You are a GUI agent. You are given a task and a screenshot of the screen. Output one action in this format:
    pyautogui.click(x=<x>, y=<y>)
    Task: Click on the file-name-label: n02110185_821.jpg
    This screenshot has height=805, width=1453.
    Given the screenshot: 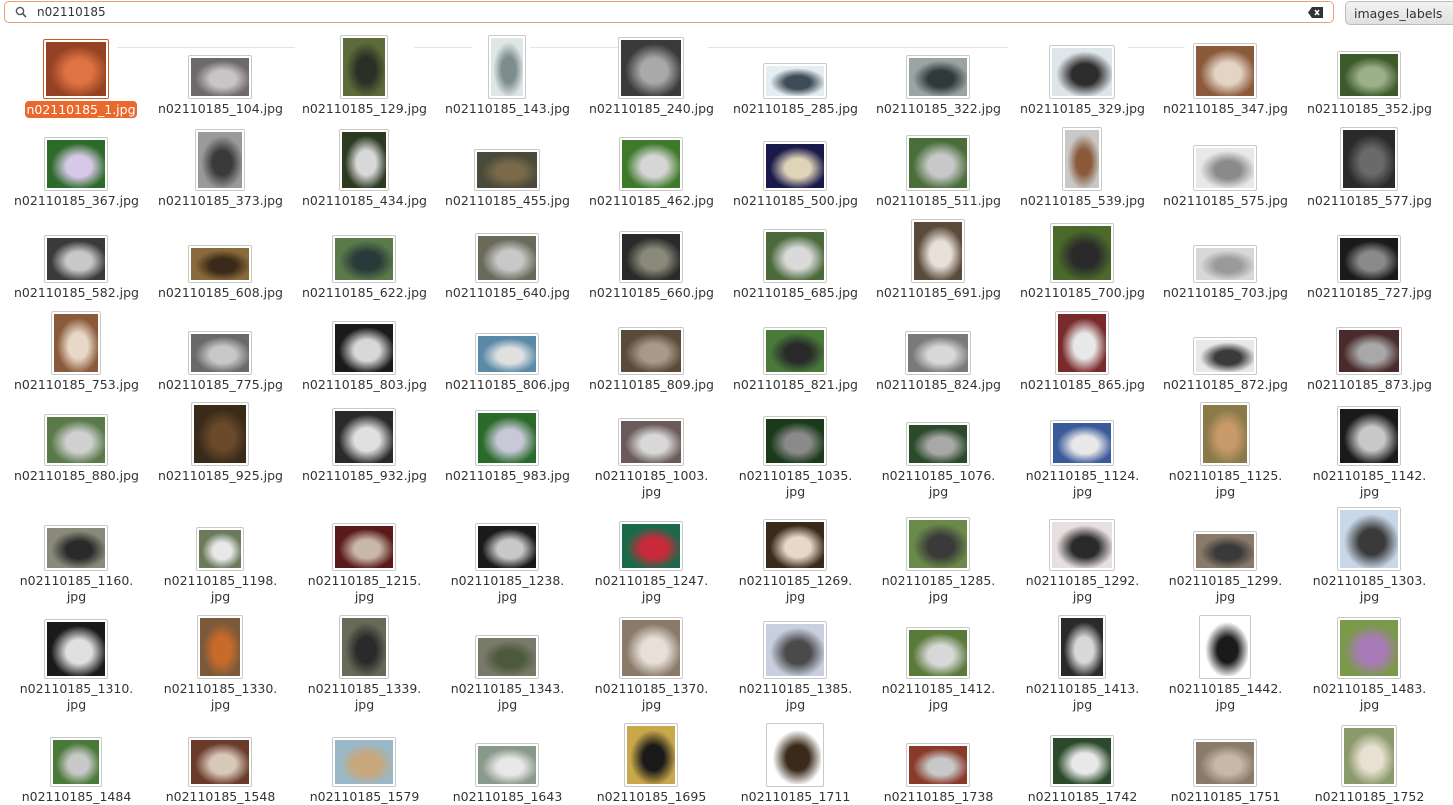 What is the action you would take?
    pyautogui.click(x=795, y=384)
    